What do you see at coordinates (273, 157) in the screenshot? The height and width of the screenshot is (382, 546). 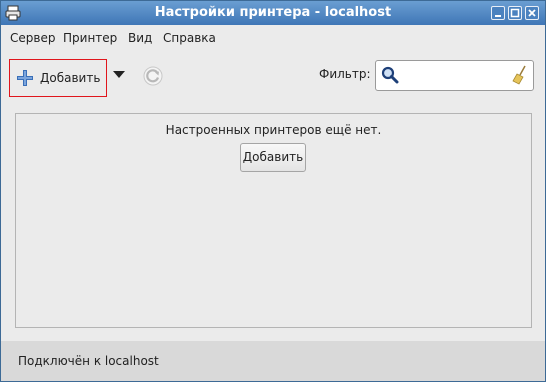 I see `add-printer-button-center: Добавить` at bounding box center [273, 157].